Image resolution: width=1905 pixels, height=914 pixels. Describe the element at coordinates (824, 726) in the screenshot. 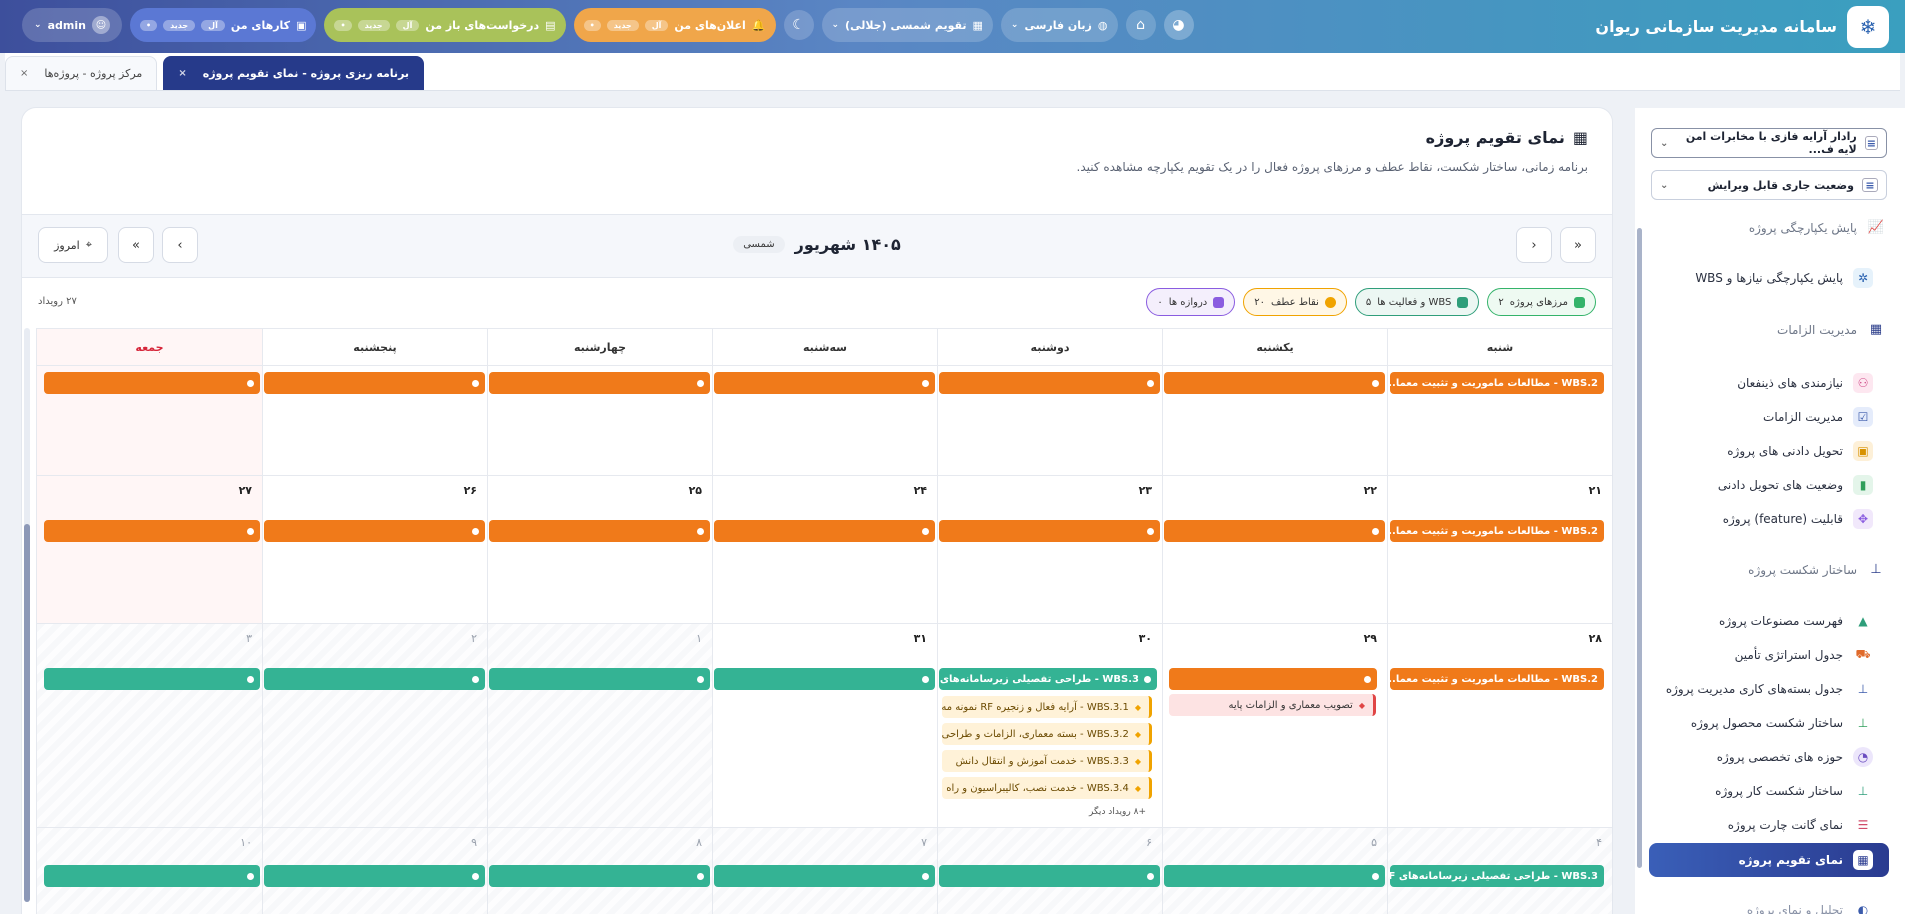

I see `day-cell: ۳۱` at that location.